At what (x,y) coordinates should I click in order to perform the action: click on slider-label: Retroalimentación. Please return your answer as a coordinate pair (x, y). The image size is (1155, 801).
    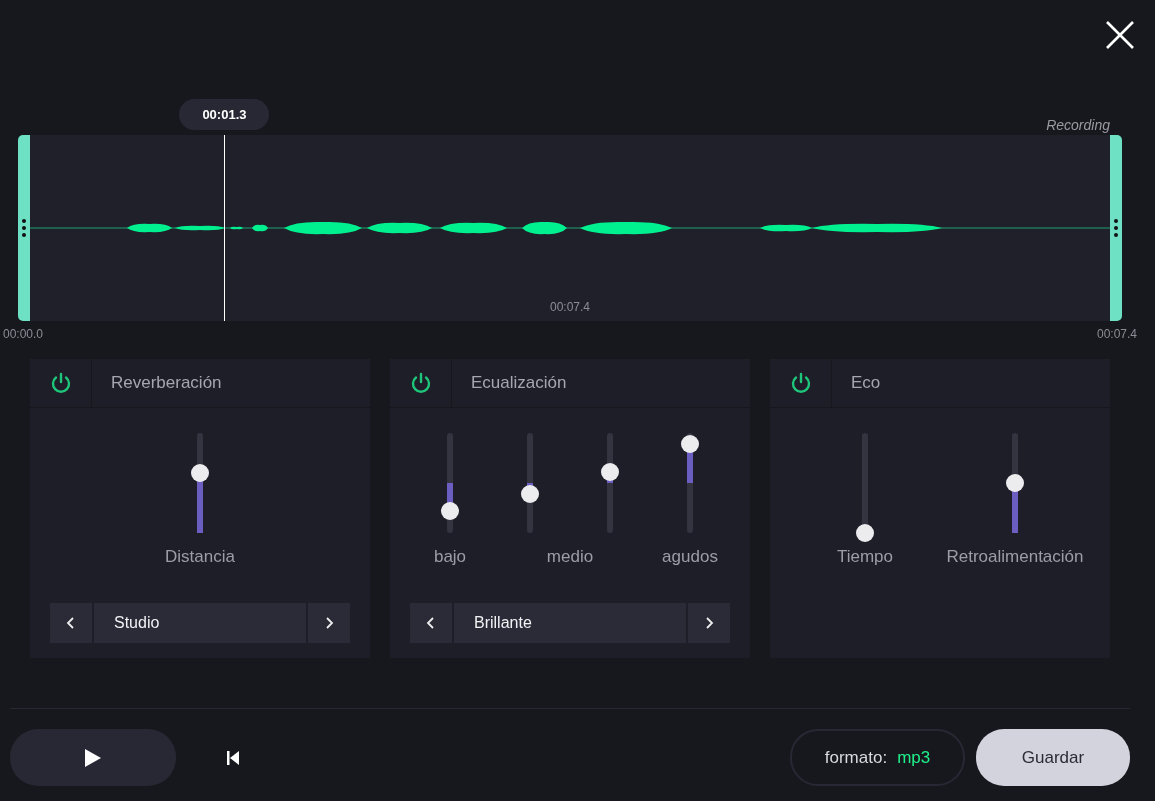
    Looking at the image, I should click on (1015, 557).